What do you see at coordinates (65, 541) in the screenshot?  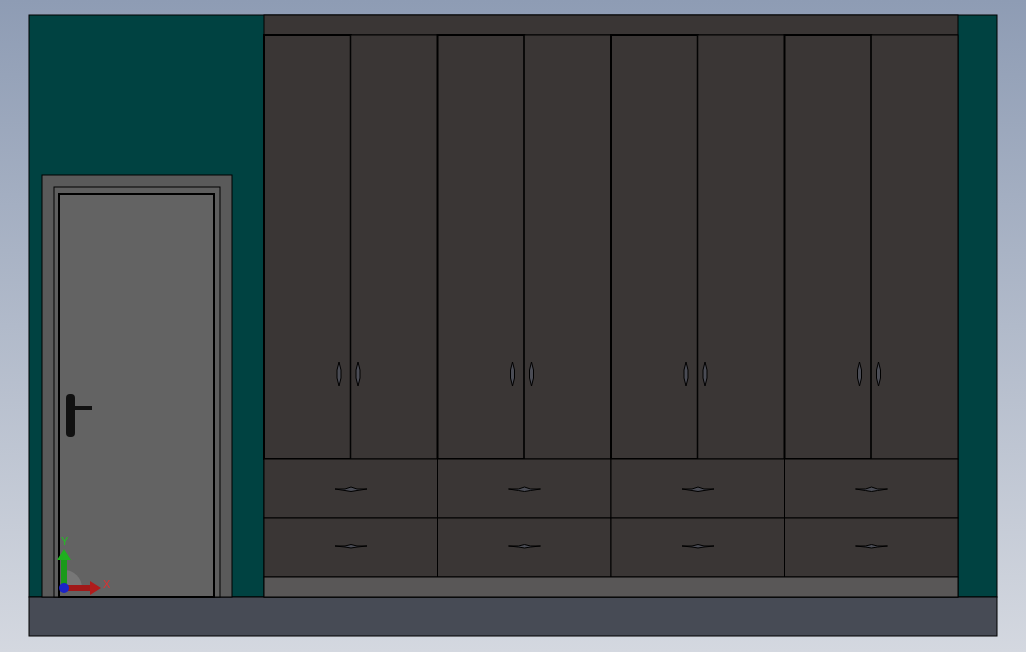 I see `axis-label: Y` at bounding box center [65, 541].